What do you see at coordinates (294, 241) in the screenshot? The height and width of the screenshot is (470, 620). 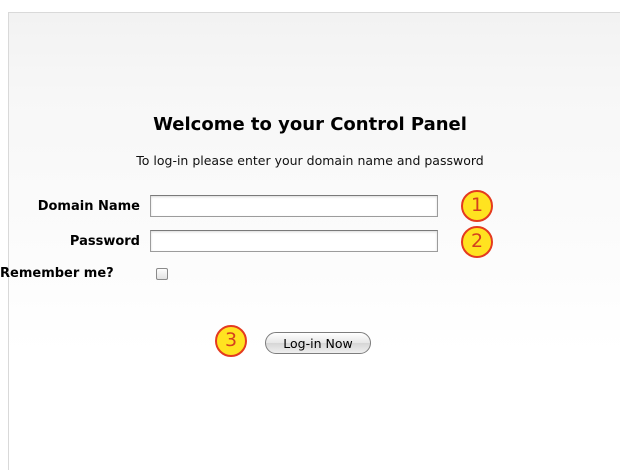 I see `password-input` at bounding box center [294, 241].